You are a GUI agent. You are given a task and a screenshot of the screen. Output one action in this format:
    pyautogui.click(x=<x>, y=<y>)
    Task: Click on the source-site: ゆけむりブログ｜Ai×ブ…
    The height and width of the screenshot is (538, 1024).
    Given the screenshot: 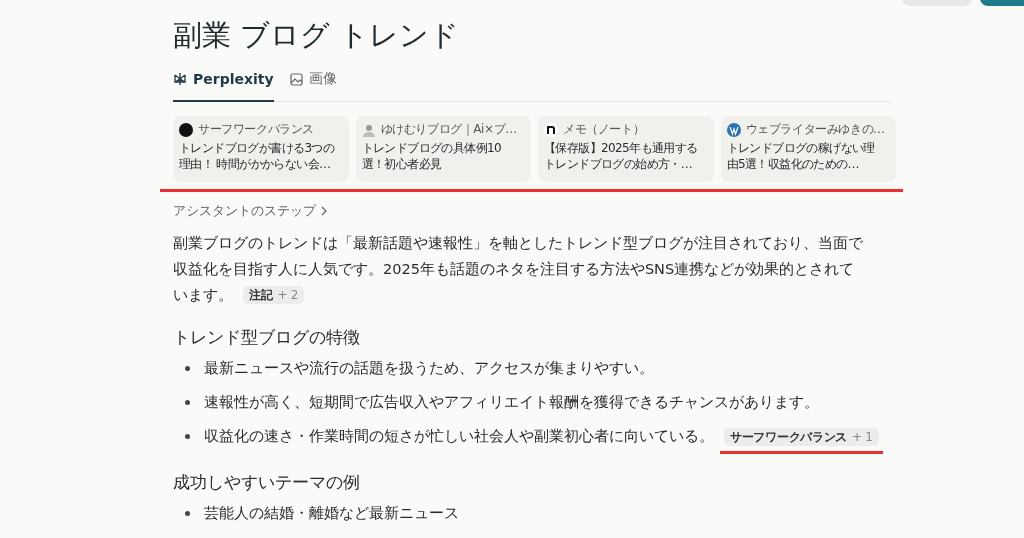 What is the action you would take?
    pyautogui.click(x=448, y=129)
    